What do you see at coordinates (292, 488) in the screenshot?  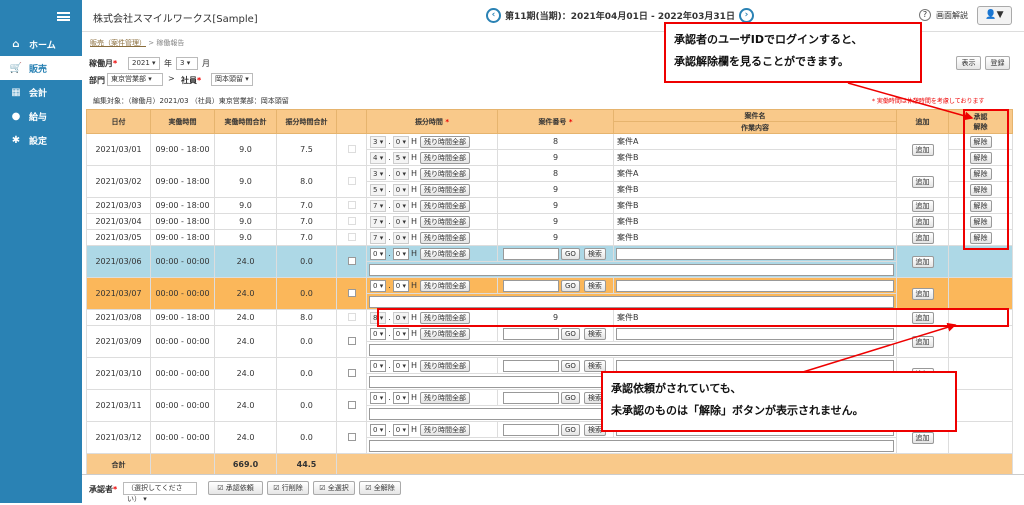 I see `delete-row-label: 行削除` at bounding box center [292, 488].